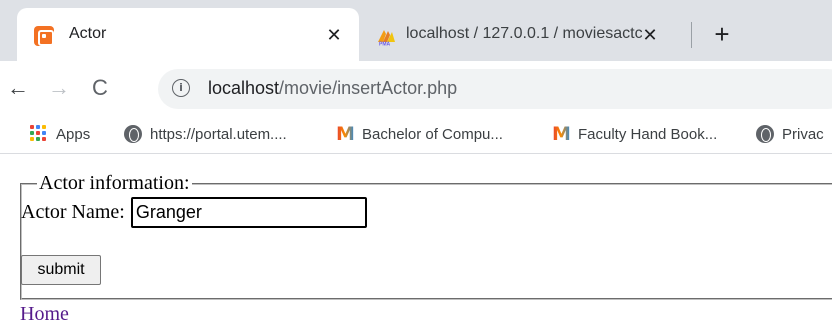 The image size is (832, 324). I want to click on submit-button: submit, so click(61, 270).